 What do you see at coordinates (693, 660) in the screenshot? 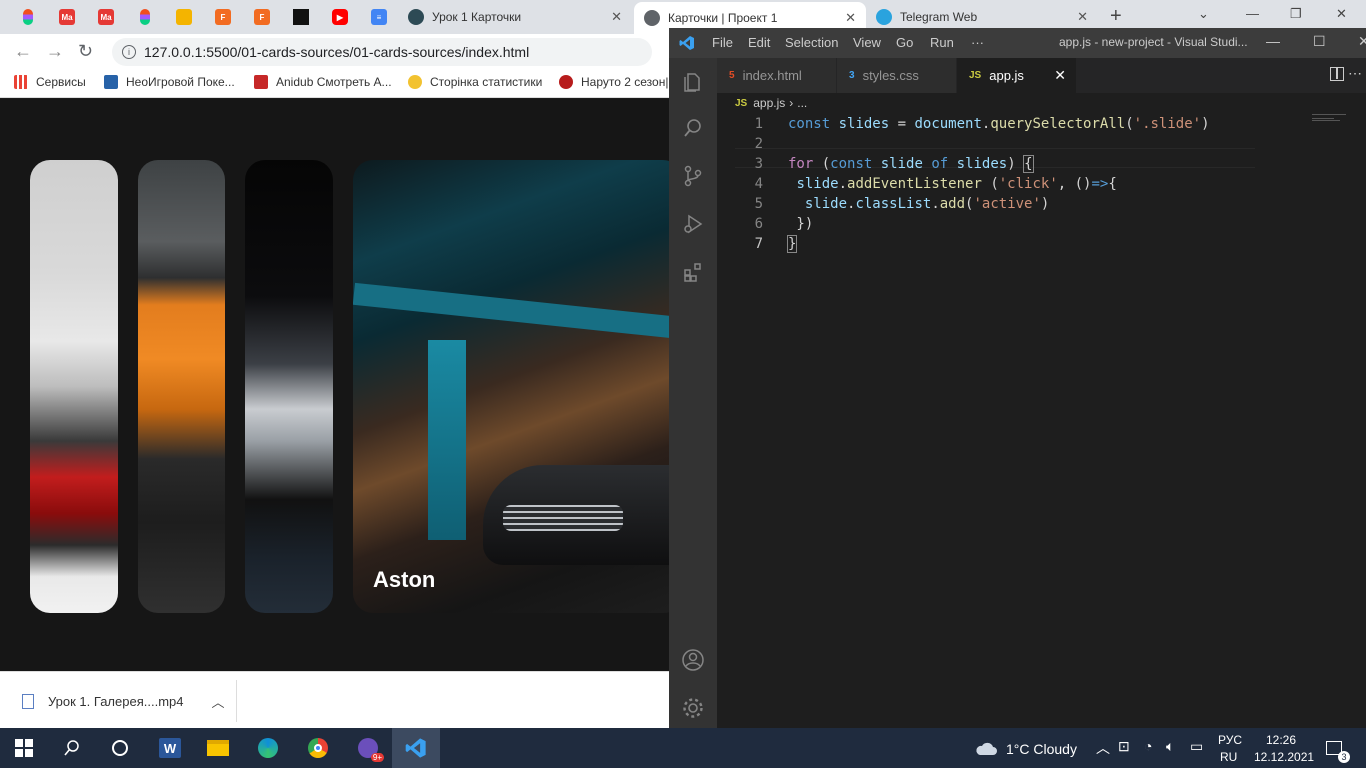
I see `account-icon` at bounding box center [693, 660].